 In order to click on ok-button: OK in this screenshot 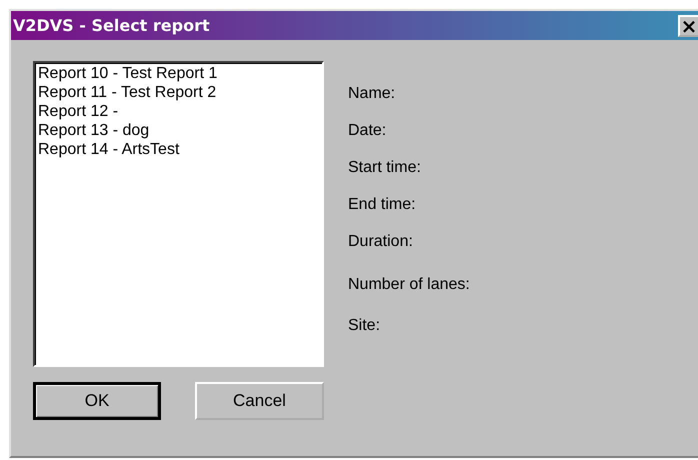, I will do `click(97, 401)`.